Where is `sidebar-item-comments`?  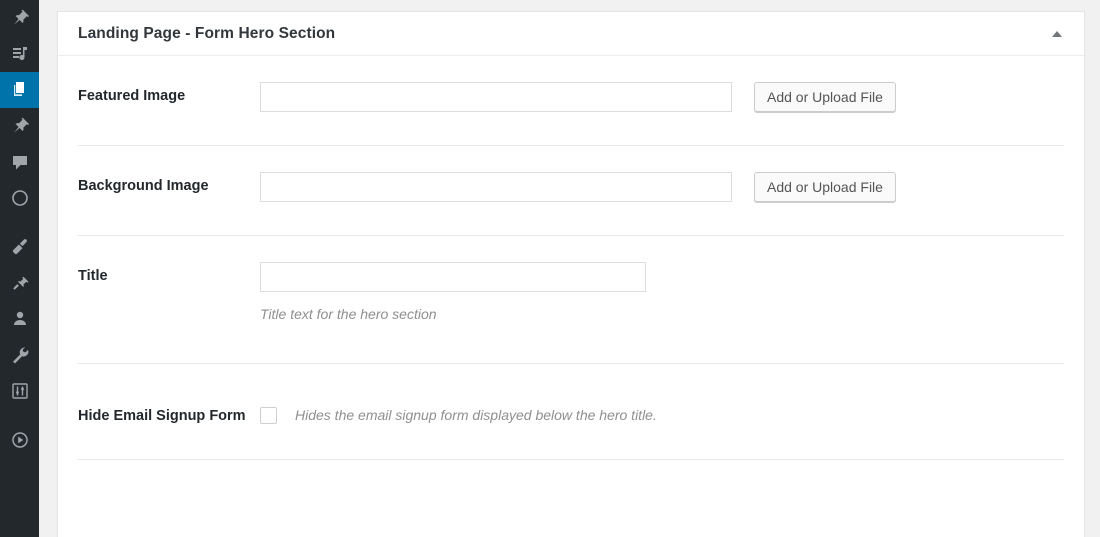
sidebar-item-comments is located at coordinates (19, 162).